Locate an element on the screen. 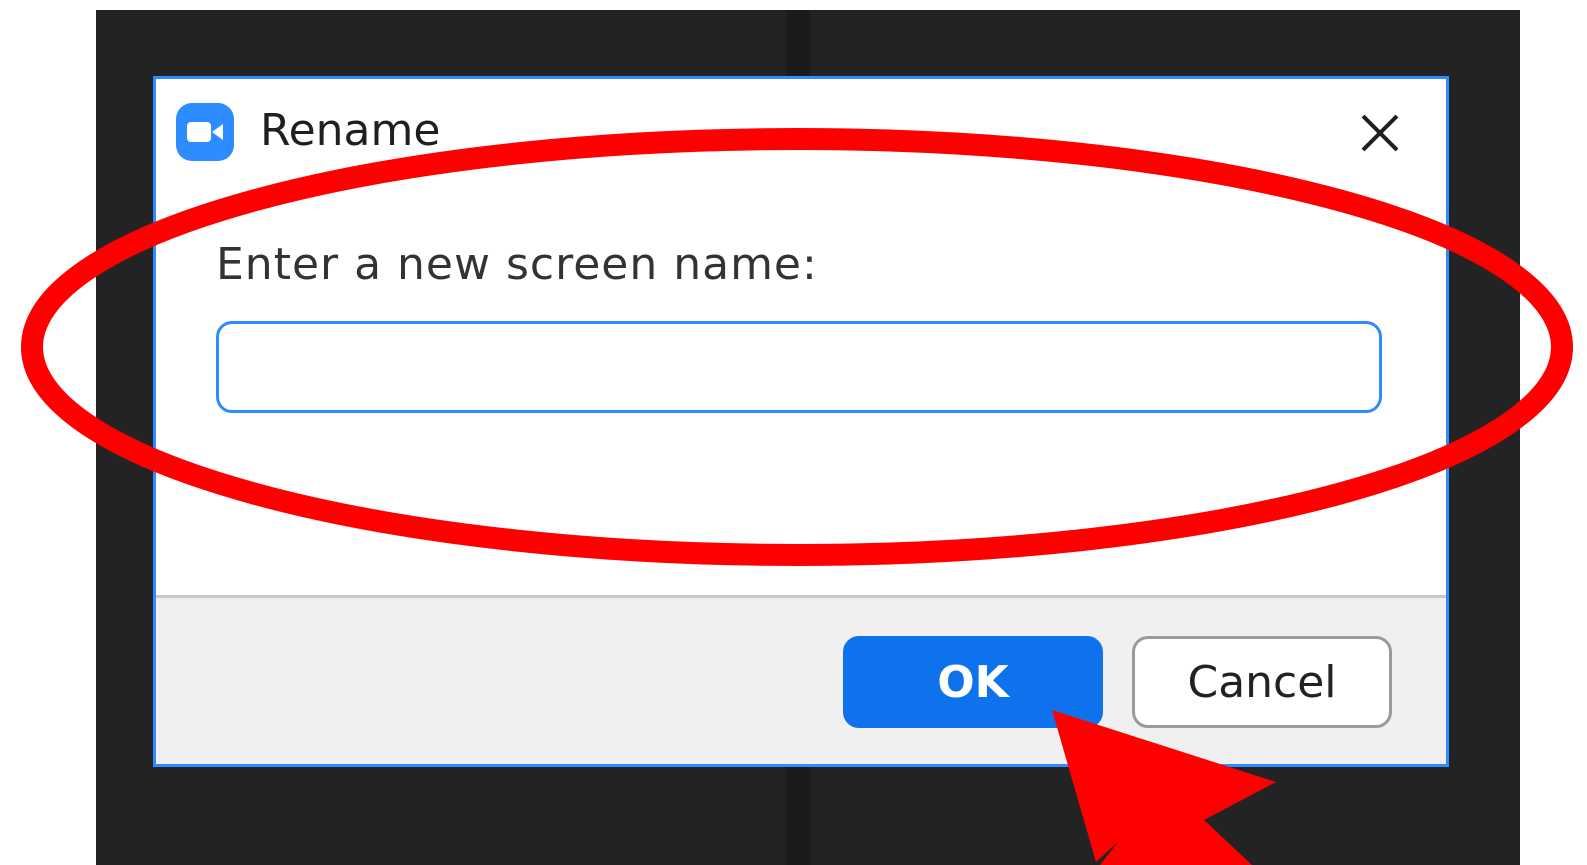 This screenshot has width=1587, height=865. screen-name-input is located at coordinates (799, 367).